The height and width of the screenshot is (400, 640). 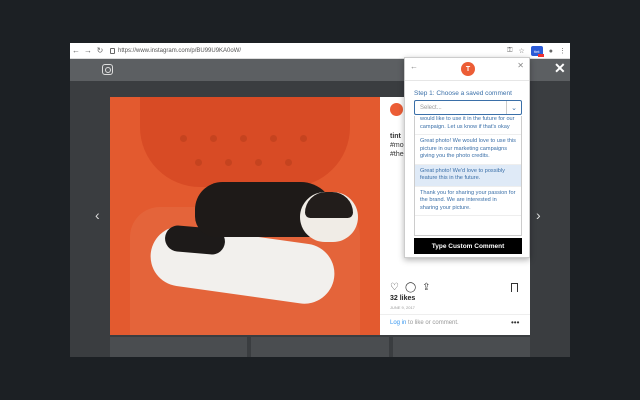 What do you see at coordinates (468, 246) in the screenshot?
I see `type-custom-comment-button: Type Custom Comment` at bounding box center [468, 246].